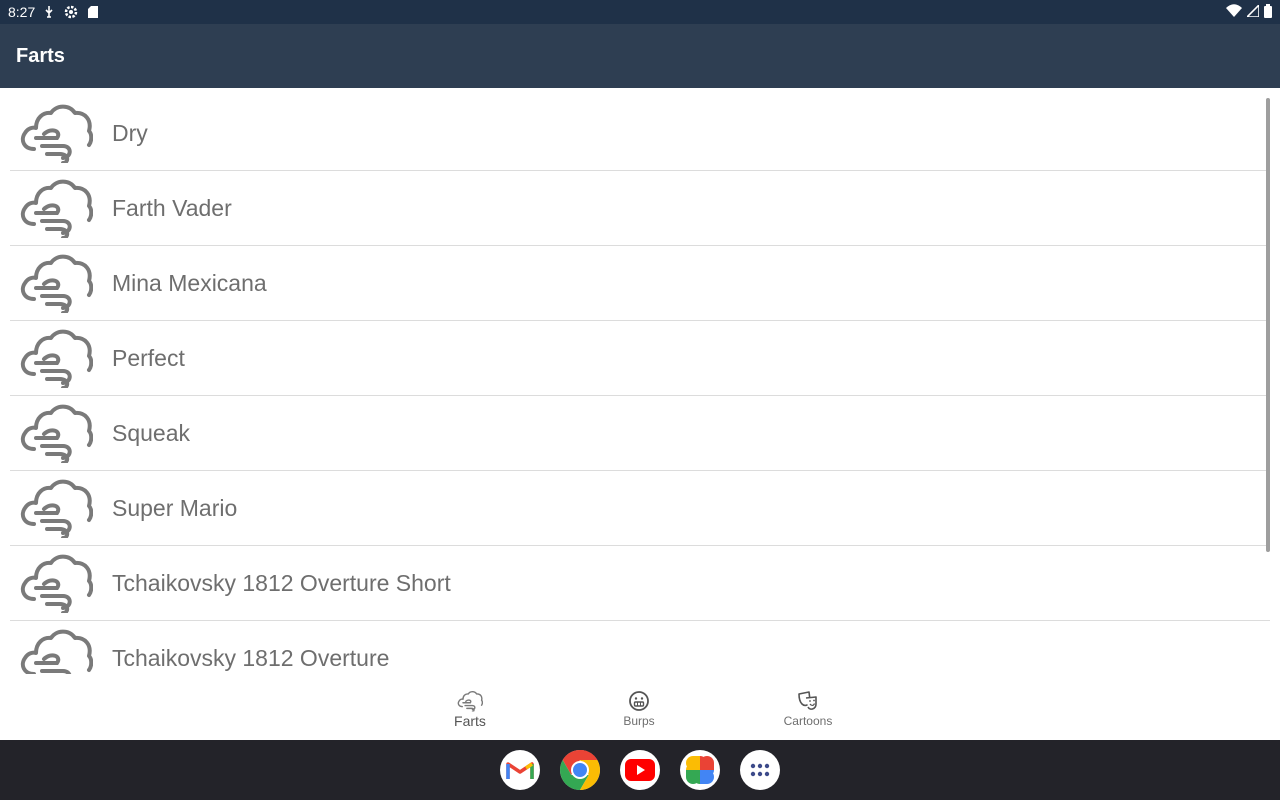  What do you see at coordinates (148, 357) in the screenshot?
I see `list-item-label: Perfect` at bounding box center [148, 357].